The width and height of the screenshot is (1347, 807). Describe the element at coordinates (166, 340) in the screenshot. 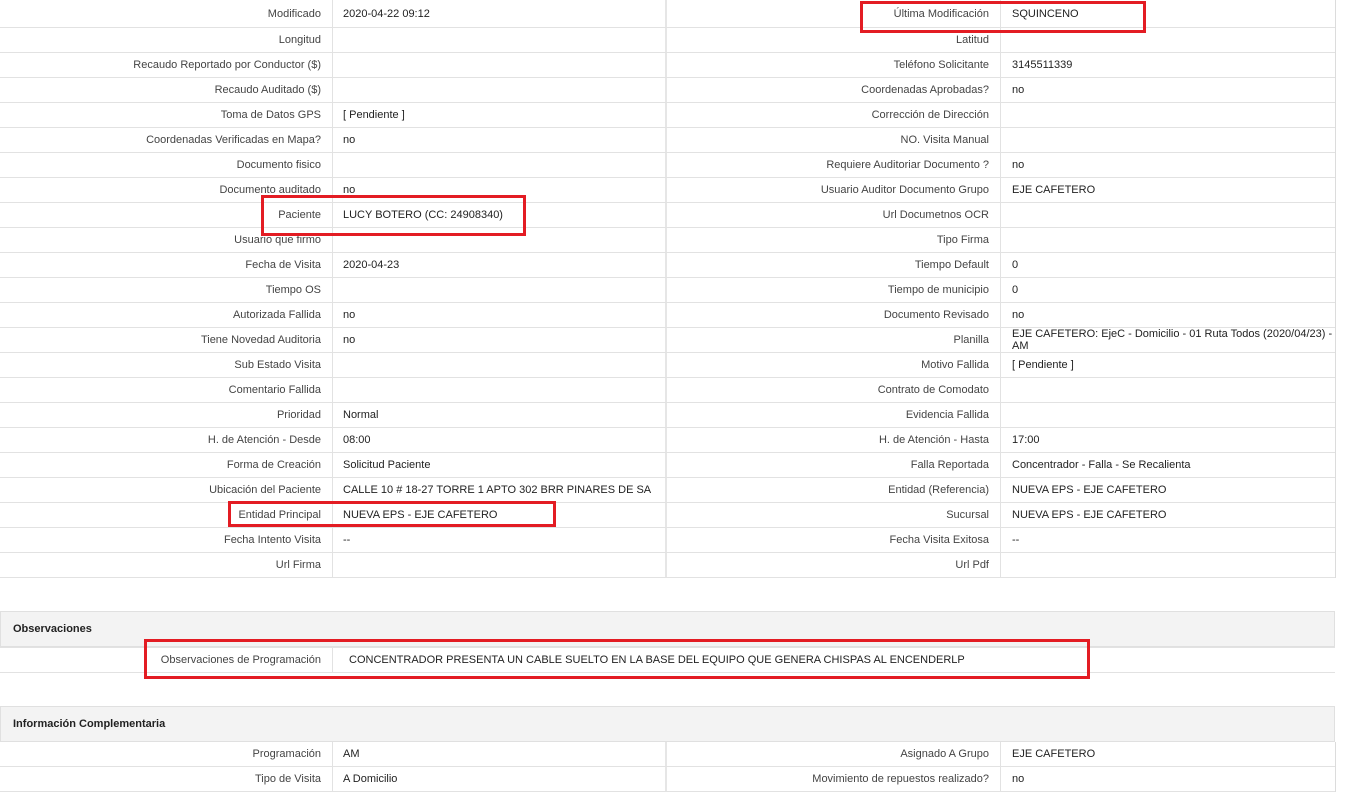

I see `field-label: Tiene Novedad Auditoria` at that location.